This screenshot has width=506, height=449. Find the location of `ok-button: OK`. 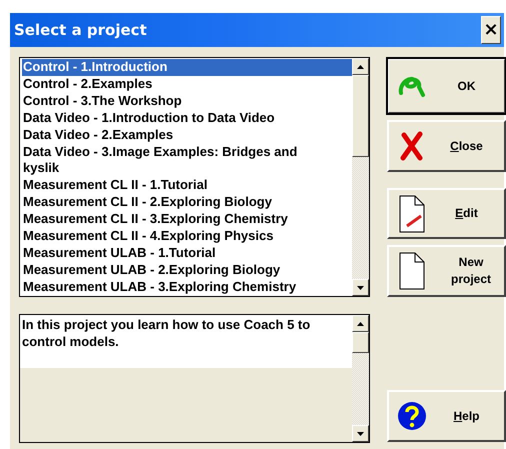

ok-button: OK is located at coordinates (446, 86).